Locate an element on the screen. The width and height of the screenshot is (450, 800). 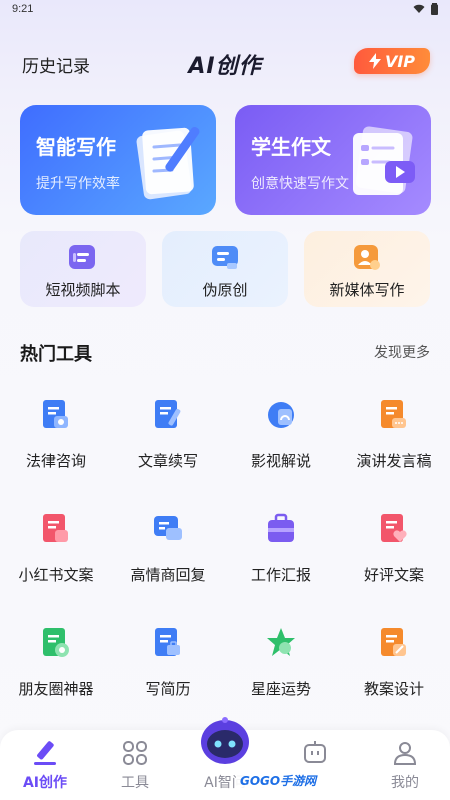
discover-more-link: 发现更多 is located at coordinates (402, 352).